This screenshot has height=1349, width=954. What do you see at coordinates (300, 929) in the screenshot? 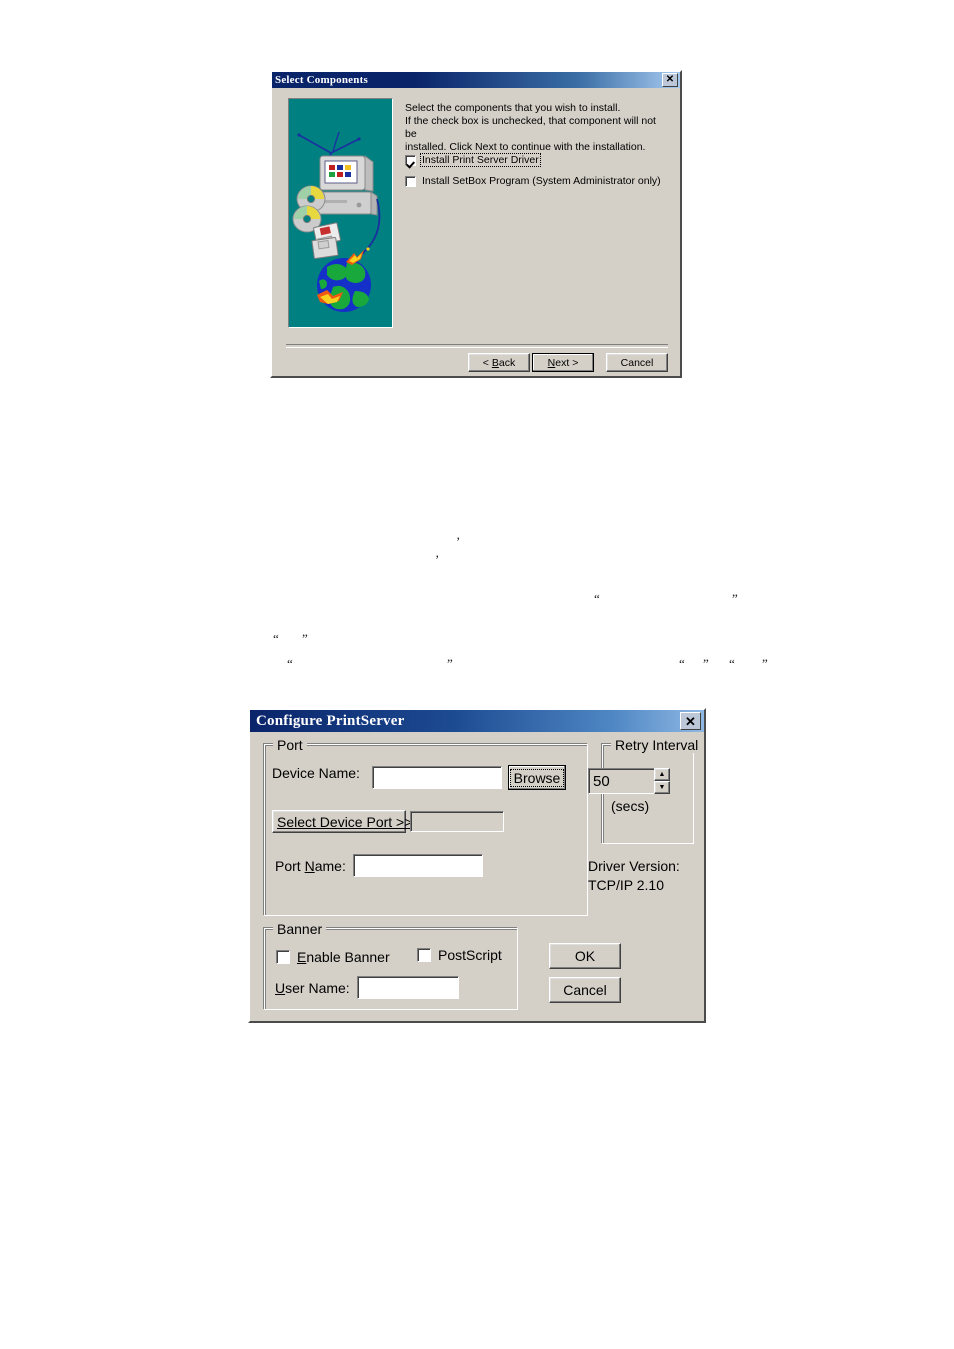
I see `banner-group-label: Banner` at bounding box center [300, 929].